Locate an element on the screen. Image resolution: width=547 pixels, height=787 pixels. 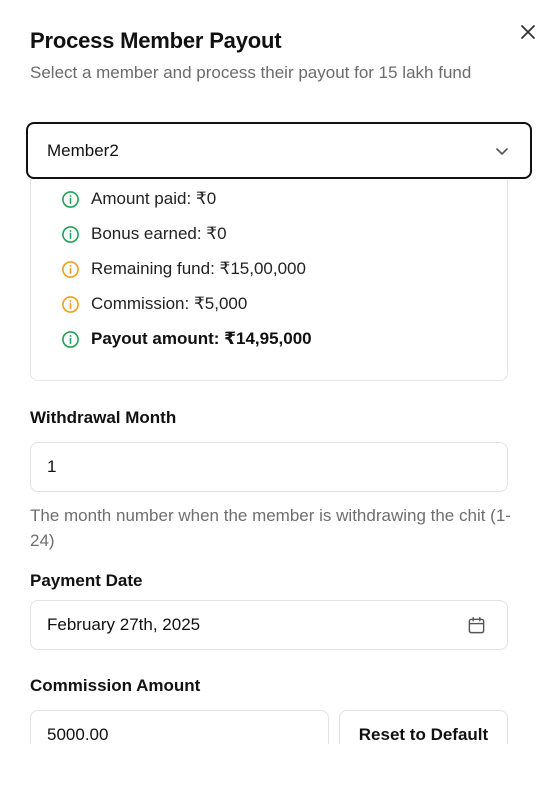
summary-item-amount-paid: Amount paid: ₹0 is located at coordinates (138, 199).